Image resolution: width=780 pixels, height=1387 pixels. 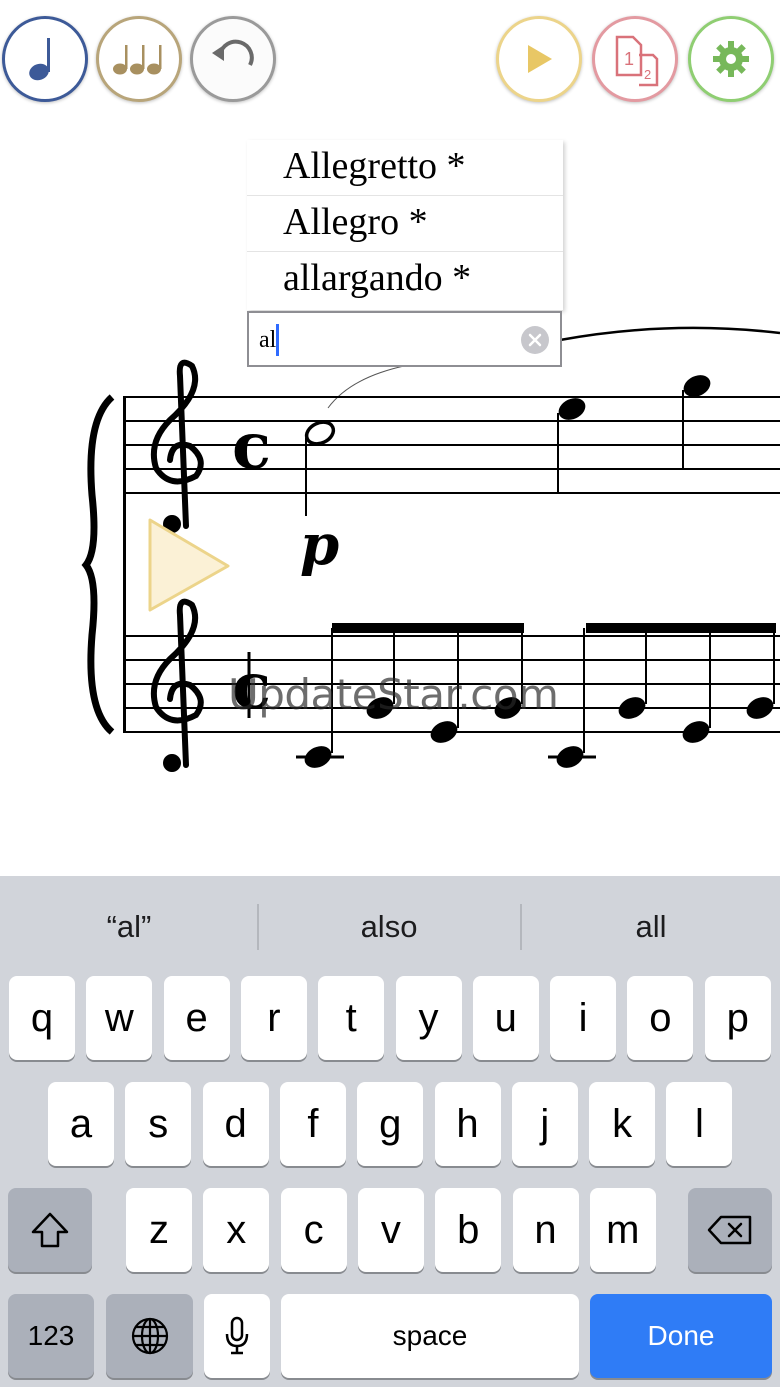 I want to click on globe-key, so click(x=149, y=1336).